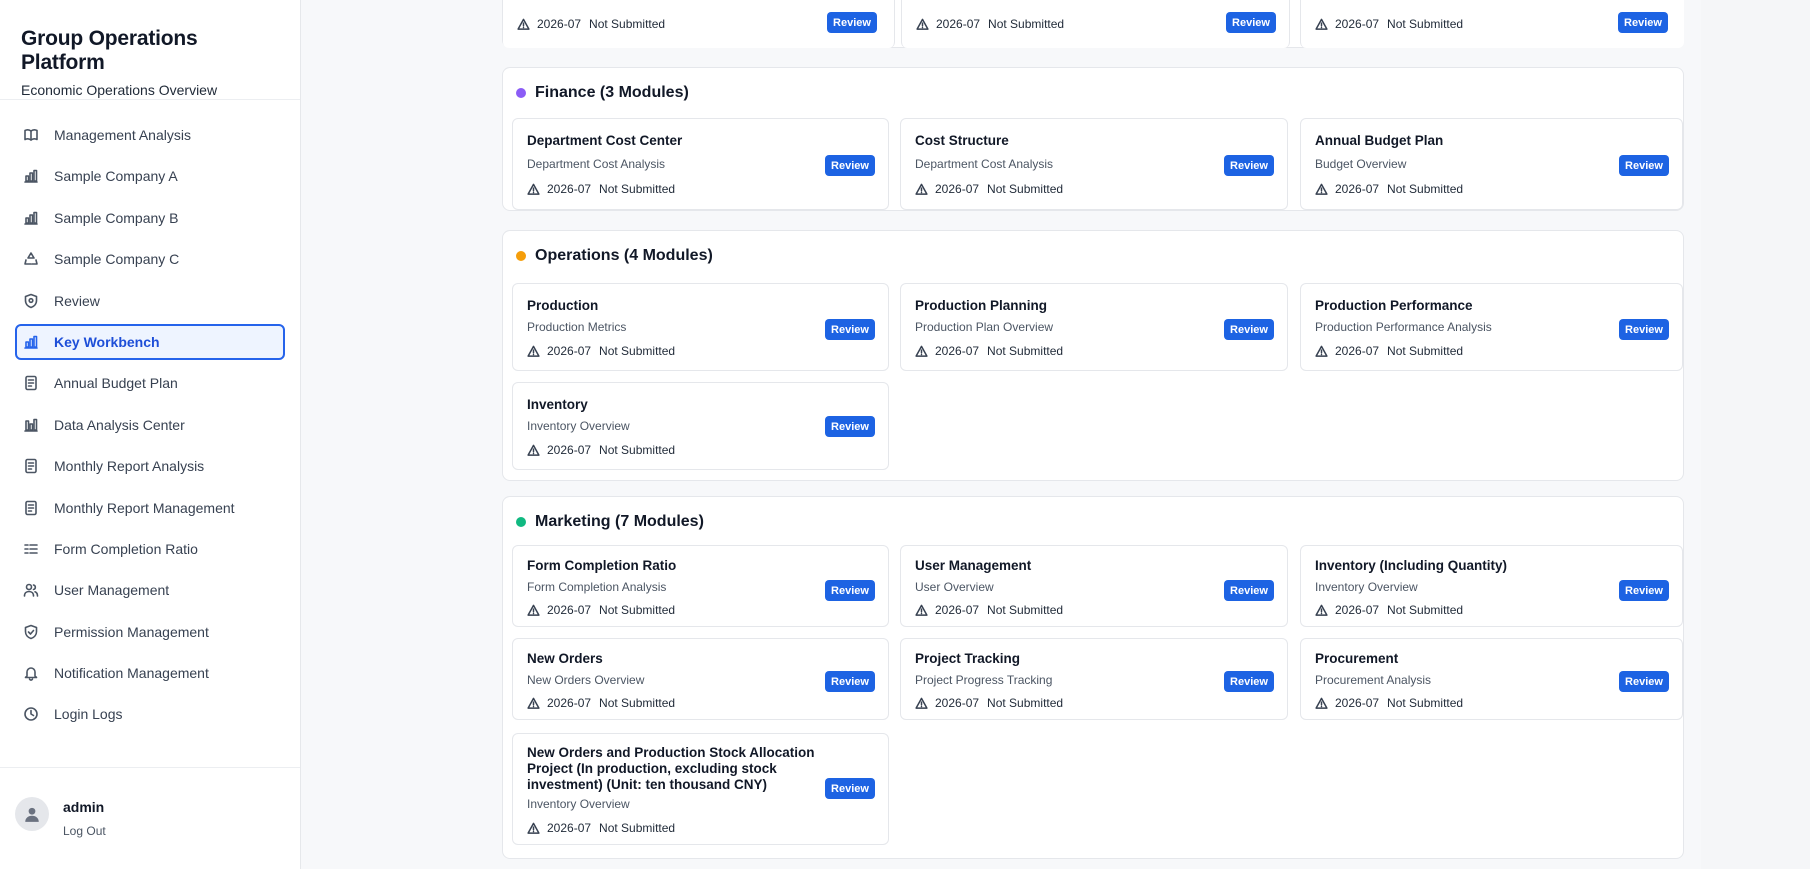 The width and height of the screenshot is (1810, 869). I want to click on sidebar-item-label: Notification Management, so click(131, 673).